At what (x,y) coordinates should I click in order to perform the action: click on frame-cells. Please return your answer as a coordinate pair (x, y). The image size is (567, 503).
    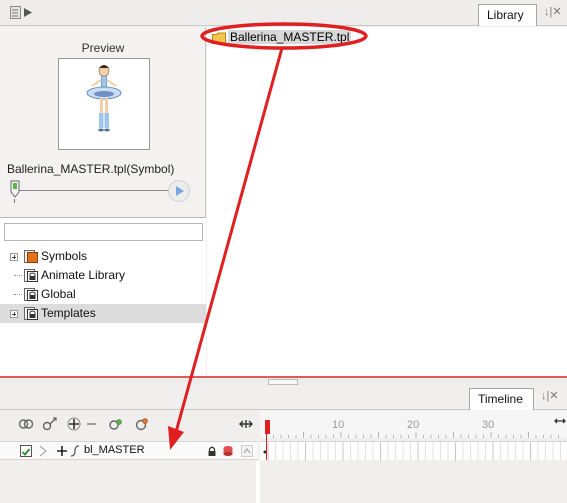
    Looking at the image, I should click on (412, 451).